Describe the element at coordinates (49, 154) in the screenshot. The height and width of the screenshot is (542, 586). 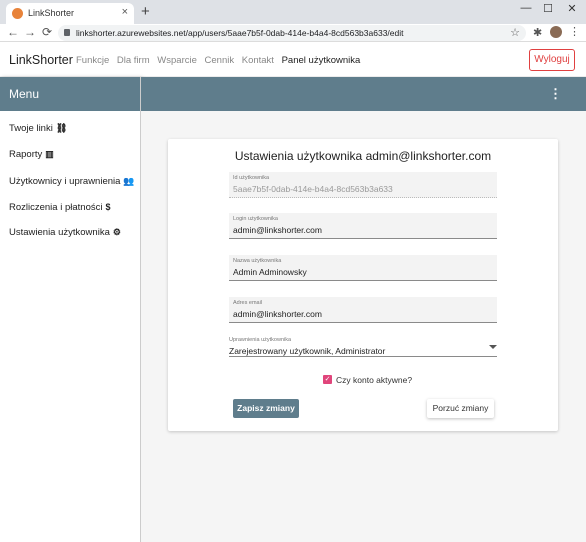
I see `chart-icon: ▥` at that location.